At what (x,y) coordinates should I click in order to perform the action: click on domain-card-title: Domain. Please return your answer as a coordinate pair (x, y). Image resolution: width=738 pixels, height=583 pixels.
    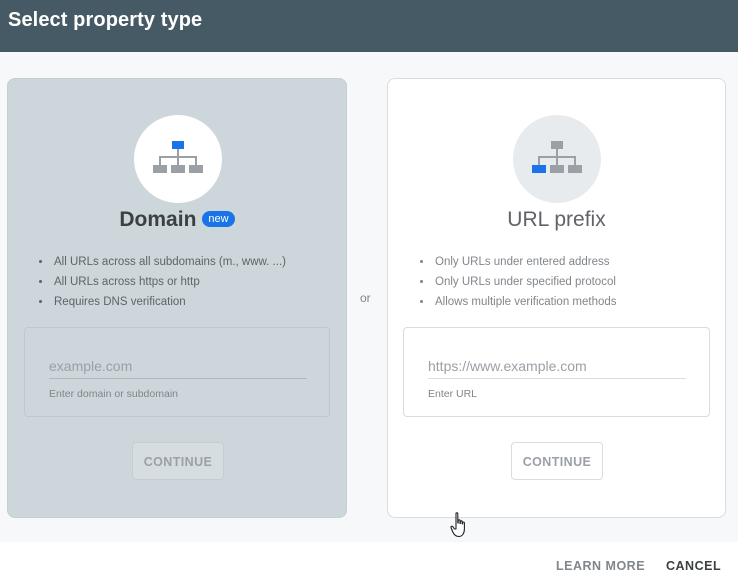
    Looking at the image, I should click on (158, 219).